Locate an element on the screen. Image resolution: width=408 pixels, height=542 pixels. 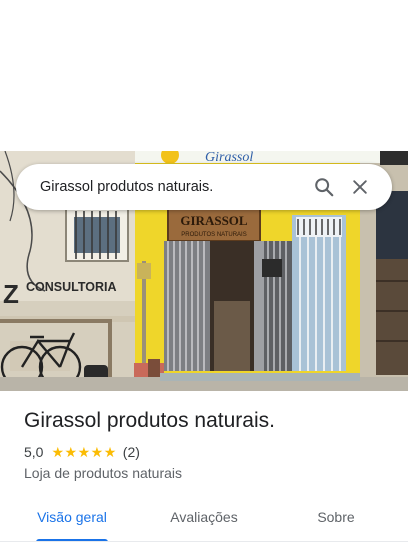
svg-text: GIRASSOL is located at coordinates (214, 220).